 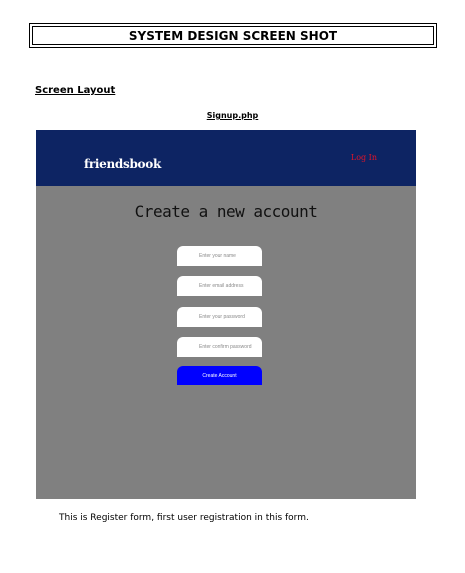 I want to click on document-title-box: SYSTEM DESIGN SCREEN SHOT, so click(x=233, y=35).